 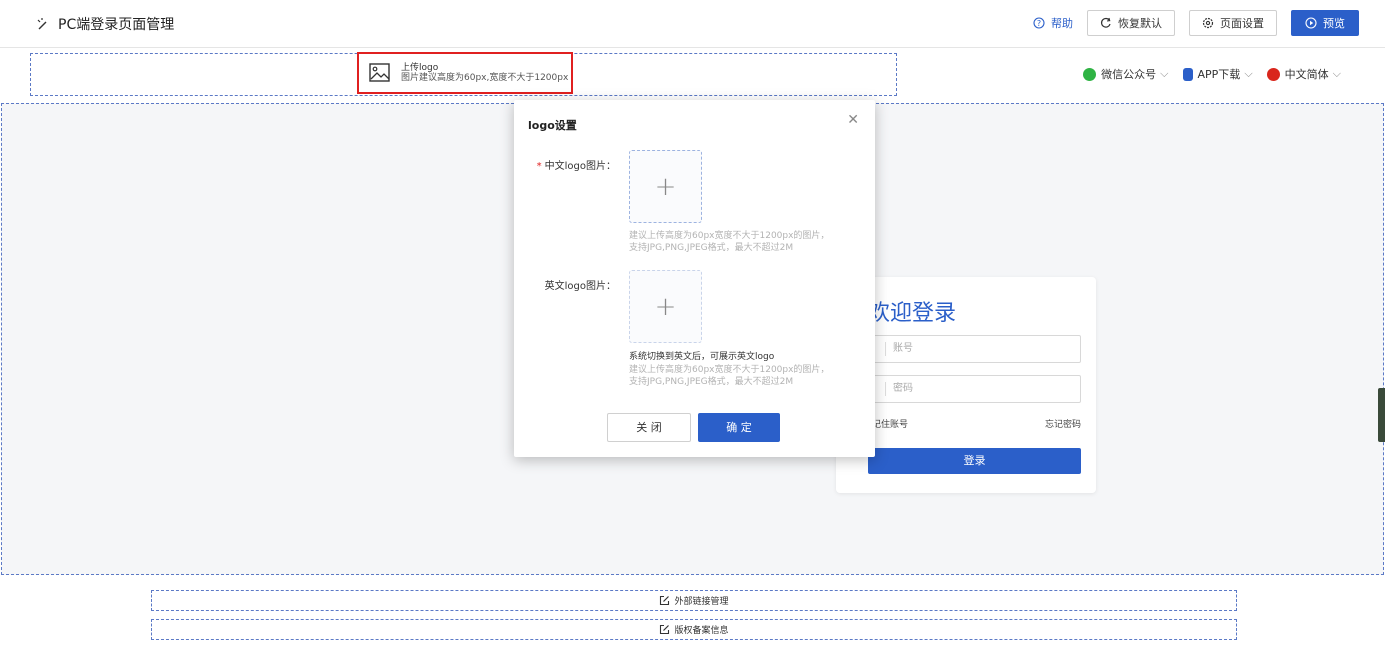 I want to click on header-actions: ? 帮助 恢复默认 页面设置 预览, so click(x=1196, y=23).